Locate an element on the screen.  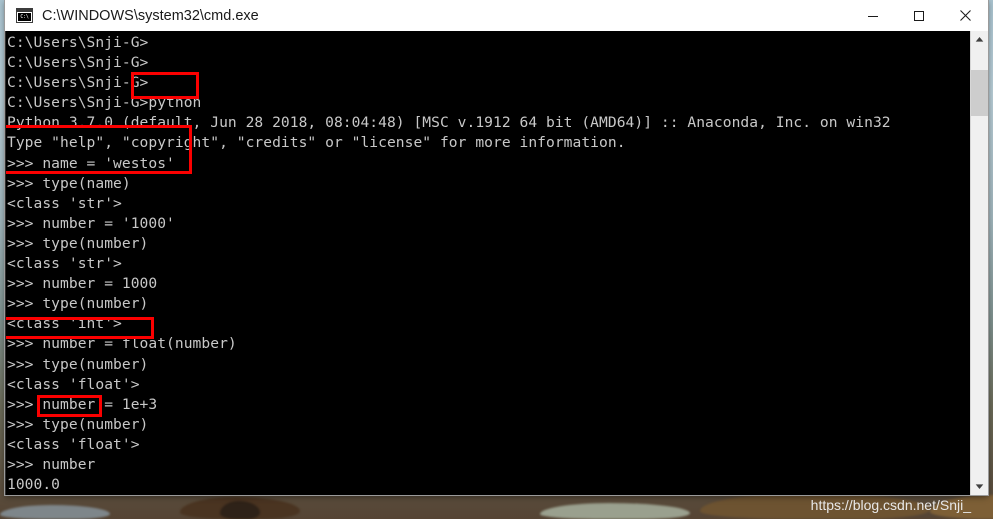
close-button is located at coordinates (965, 15).